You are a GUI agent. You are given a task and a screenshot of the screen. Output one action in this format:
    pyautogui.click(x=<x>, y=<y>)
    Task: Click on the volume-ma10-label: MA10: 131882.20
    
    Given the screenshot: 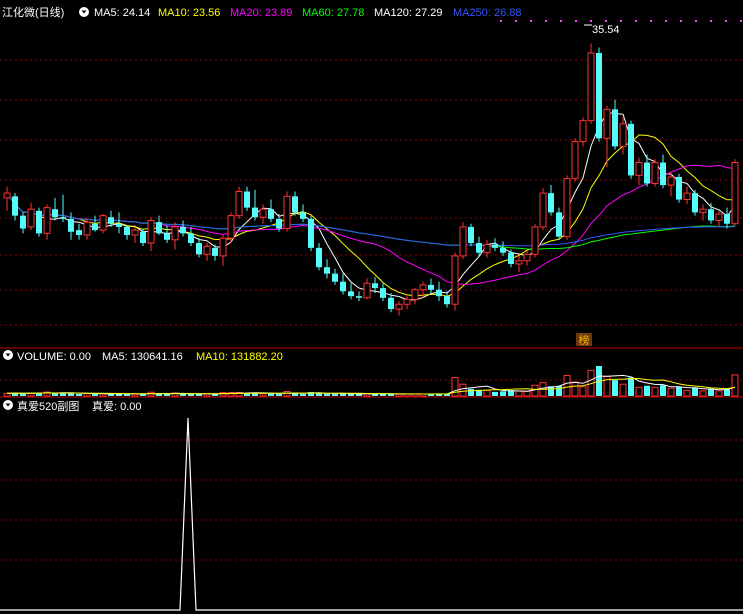 What is the action you would take?
    pyautogui.click(x=239, y=357)
    